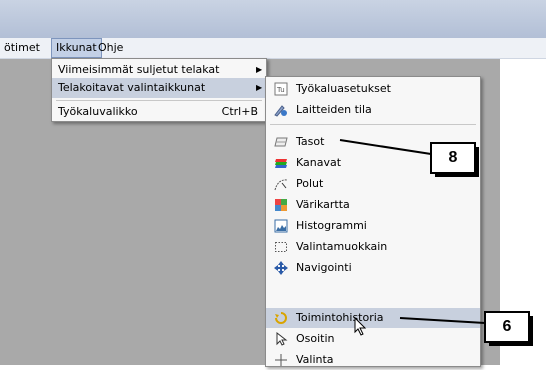 Image resolution: width=546 pixels, height=370 pixels. Describe the element at coordinates (453, 158) in the screenshot. I see `callout-8: 8` at that location.